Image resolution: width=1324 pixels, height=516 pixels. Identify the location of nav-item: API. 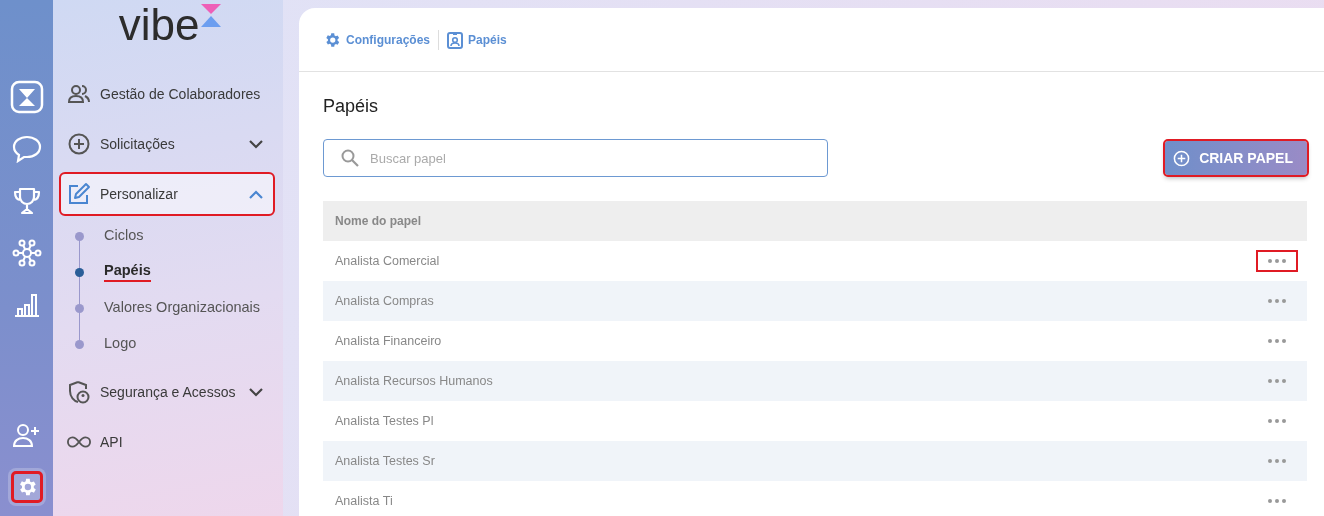
(167, 442).